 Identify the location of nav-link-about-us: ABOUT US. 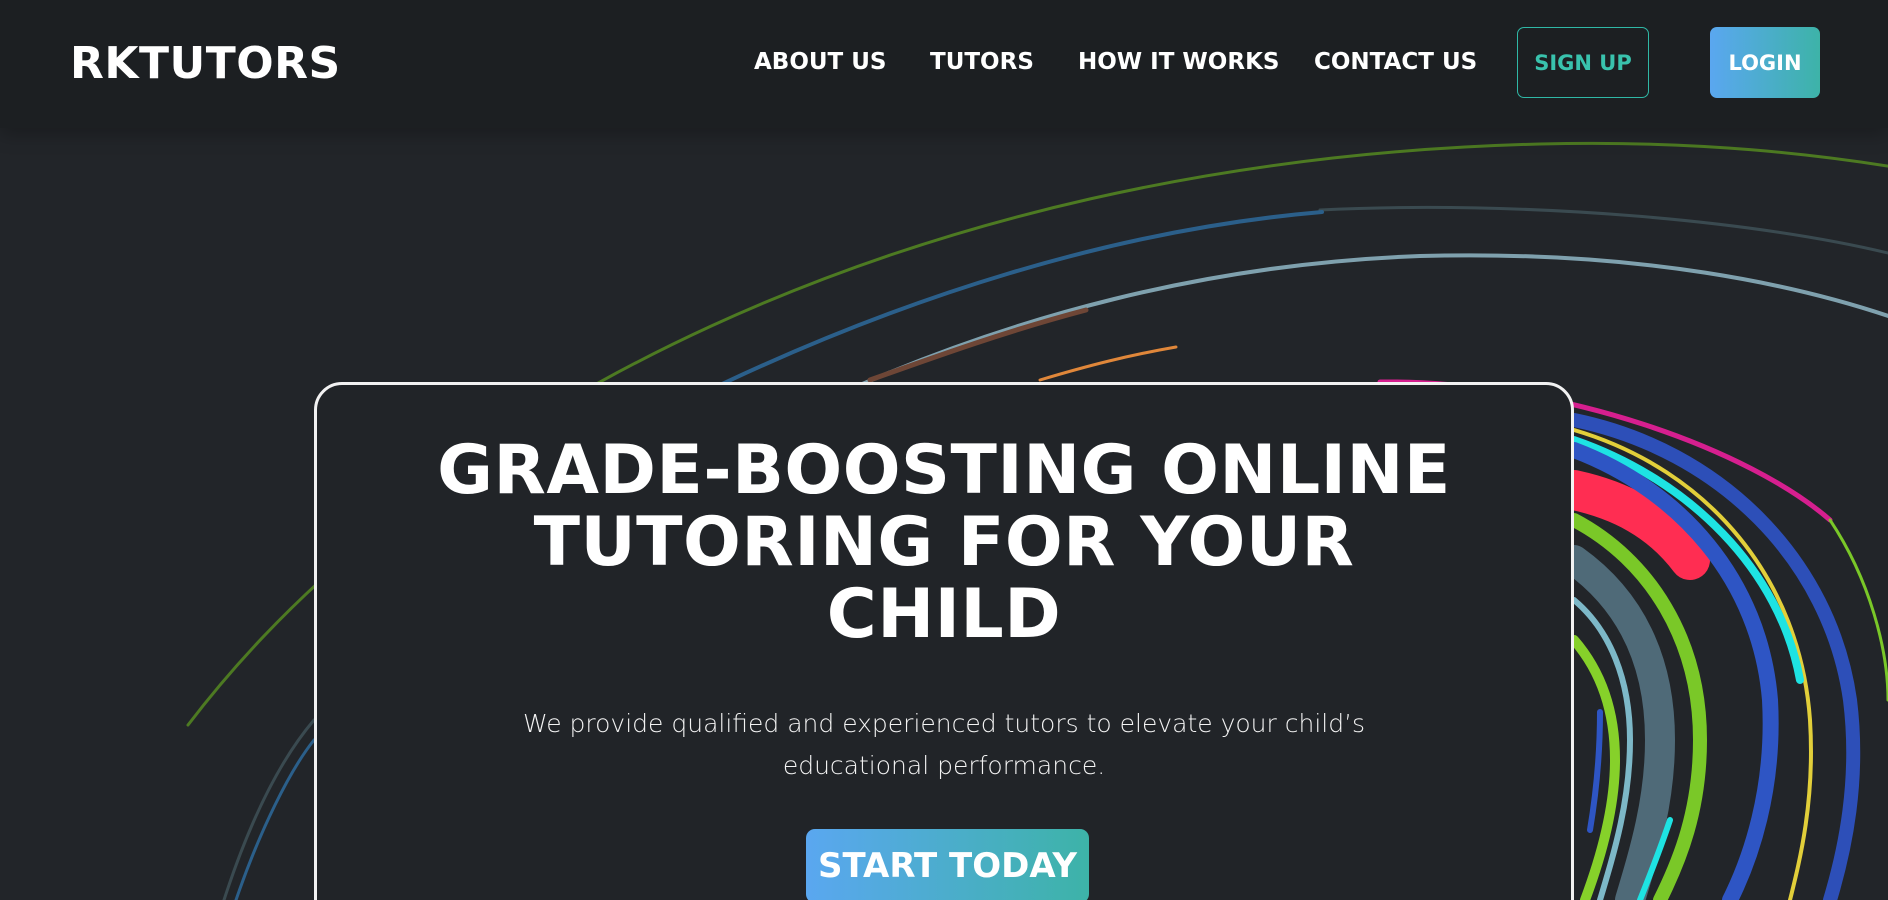
(820, 62).